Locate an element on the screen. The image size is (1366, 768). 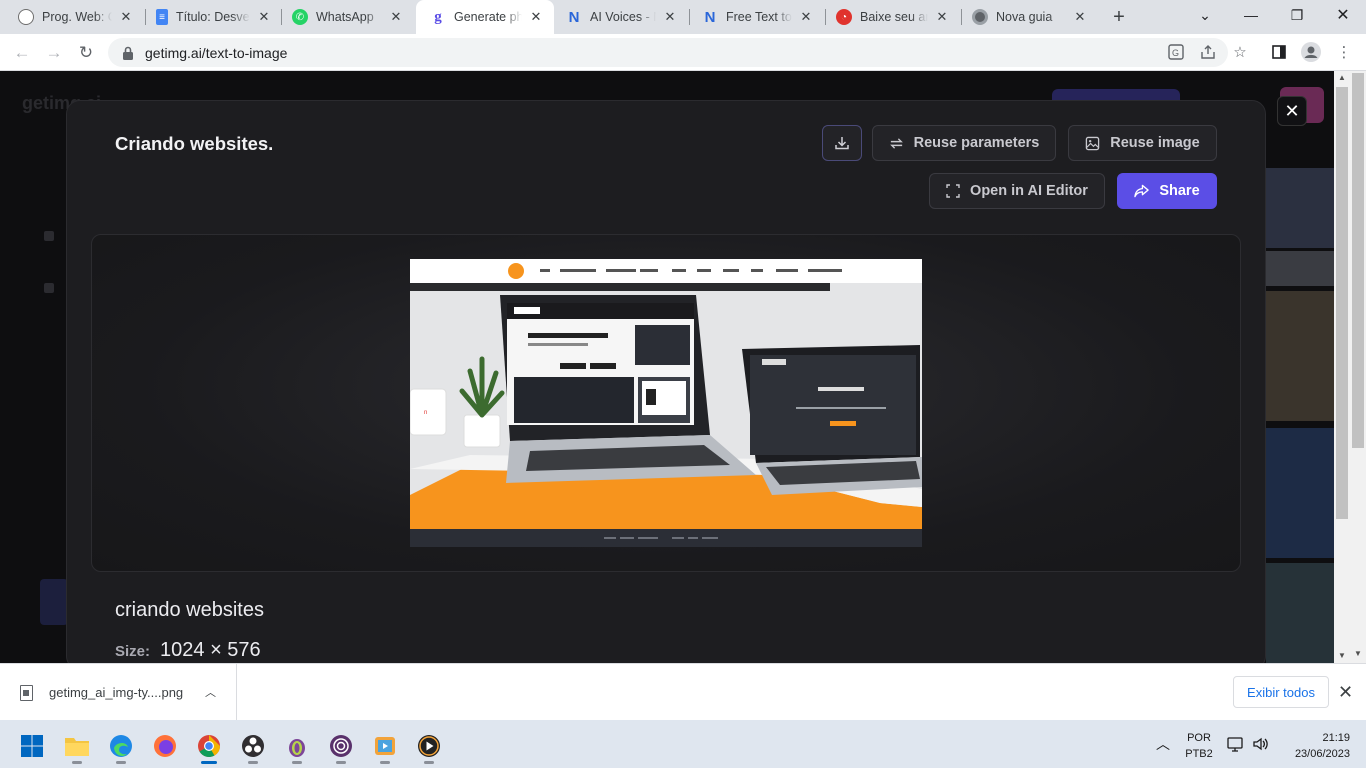
share-page-icon is located at coordinates (1208, 52).